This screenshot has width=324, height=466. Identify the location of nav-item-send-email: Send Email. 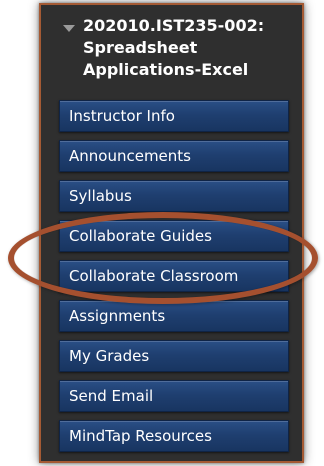
(174, 396).